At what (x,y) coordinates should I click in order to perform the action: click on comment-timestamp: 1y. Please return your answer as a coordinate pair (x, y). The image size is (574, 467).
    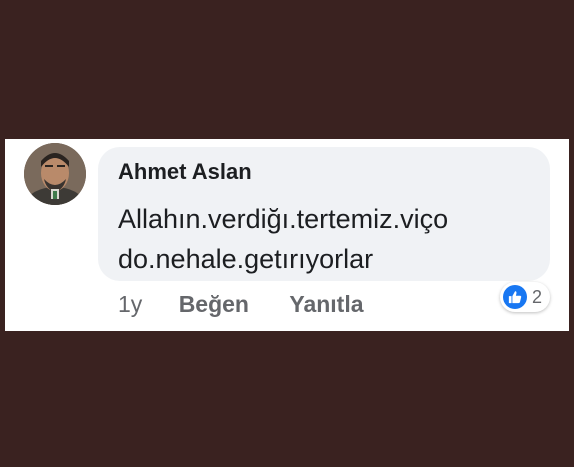
    Looking at the image, I should click on (130, 304).